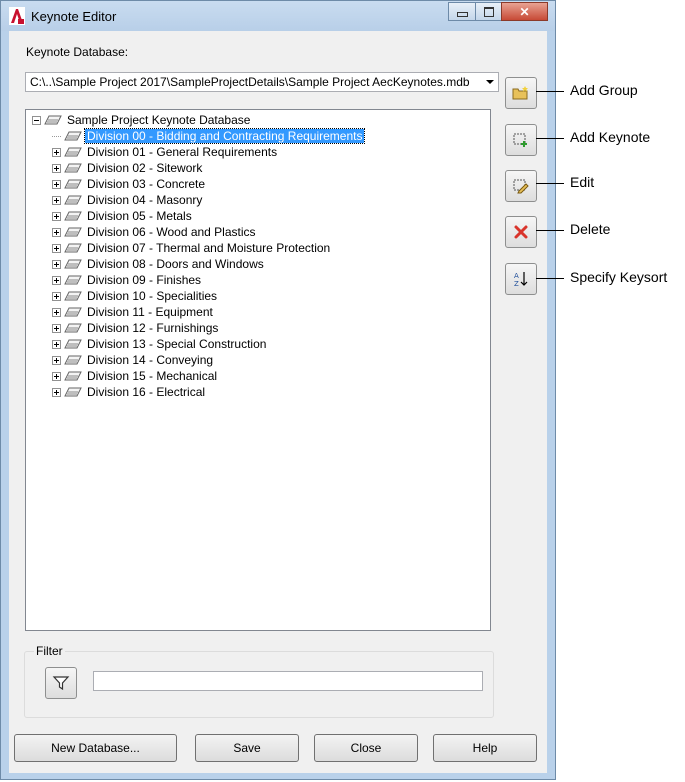 The image size is (685, 782). Describe the element at coordinates (155, 232) in the screenshot. I see `tree-item: Division 06 - Wood and Plastics` at that location.